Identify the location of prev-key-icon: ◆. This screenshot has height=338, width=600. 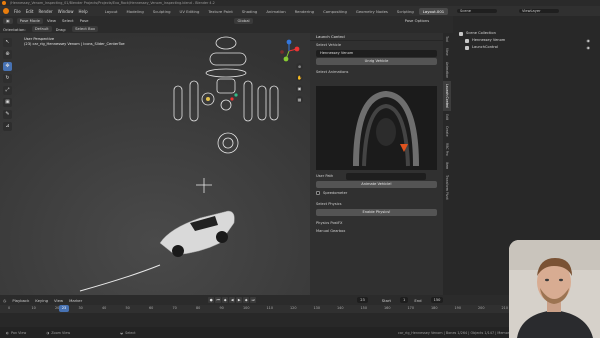
(225, 300).